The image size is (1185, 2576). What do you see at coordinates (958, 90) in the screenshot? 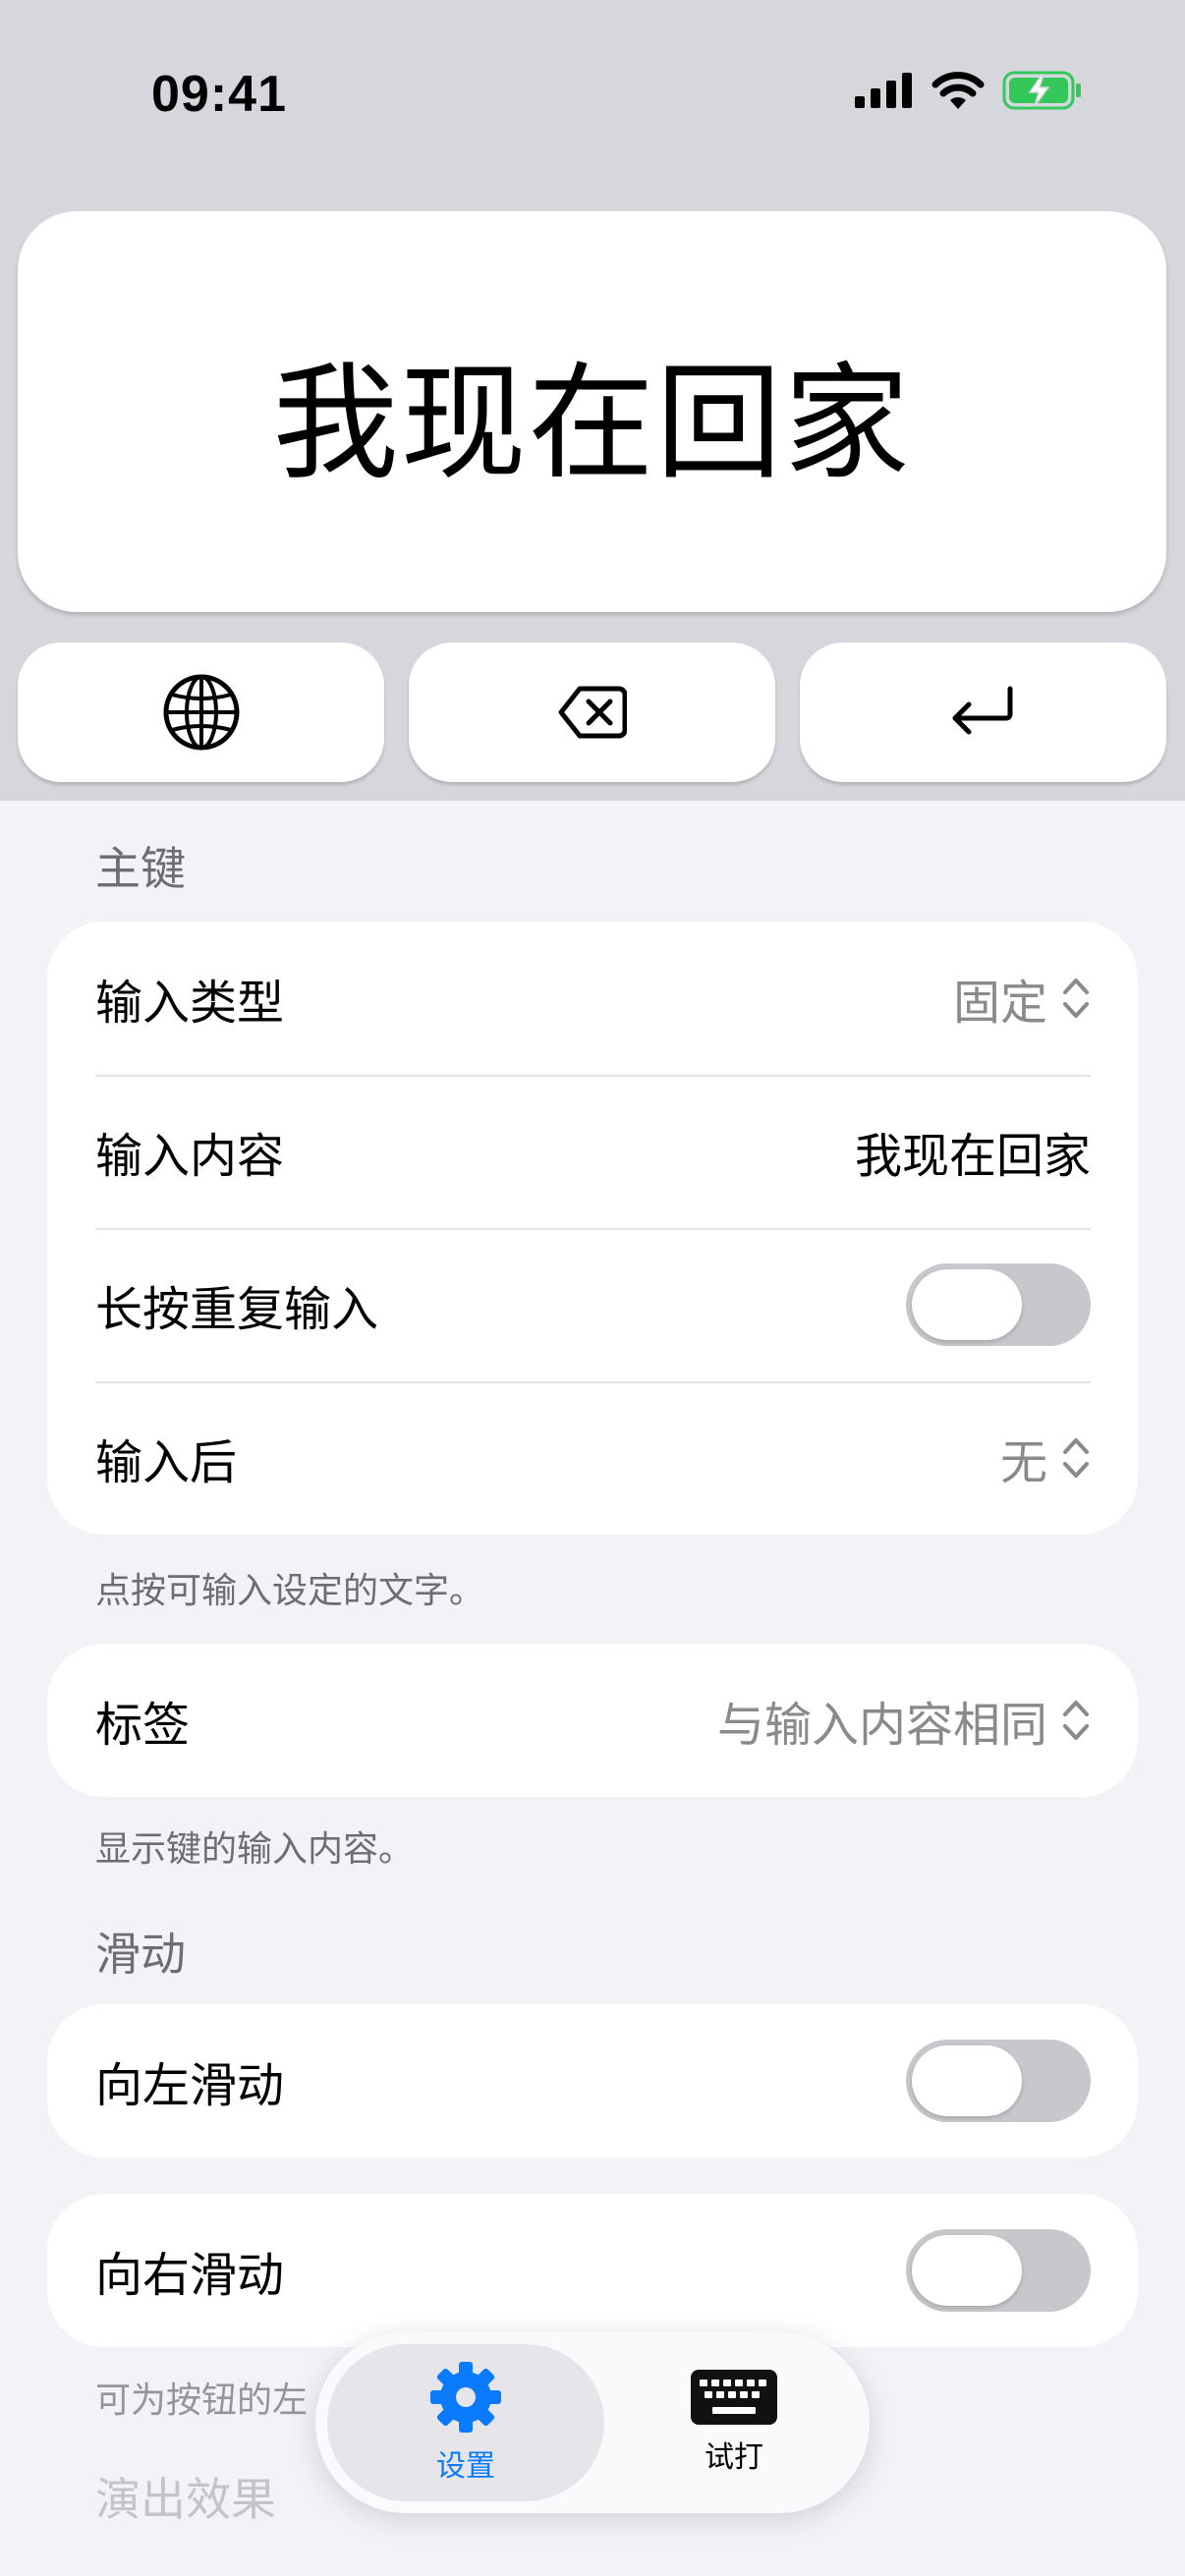
I see `wifi-icon` at bounding box center [958, 90].